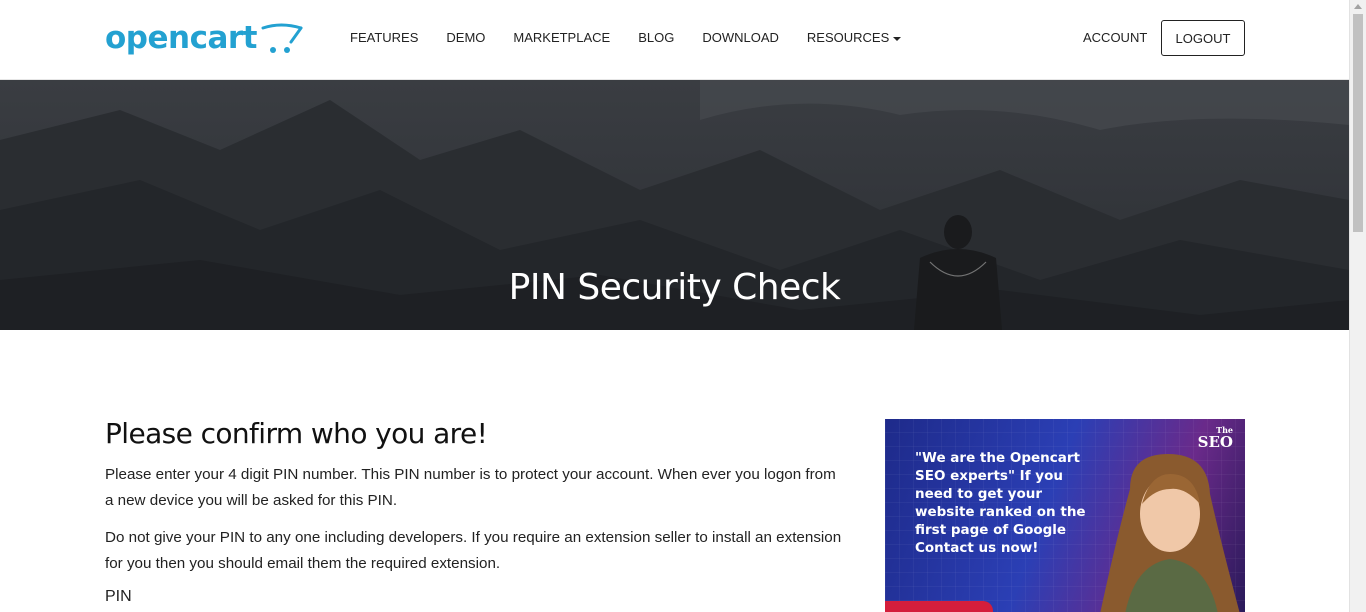  What do you see at coordinates (561, 38) in the screenshot?
I see `nav-marketplace: MARKETPLACE` at bounding box center [561, 38].